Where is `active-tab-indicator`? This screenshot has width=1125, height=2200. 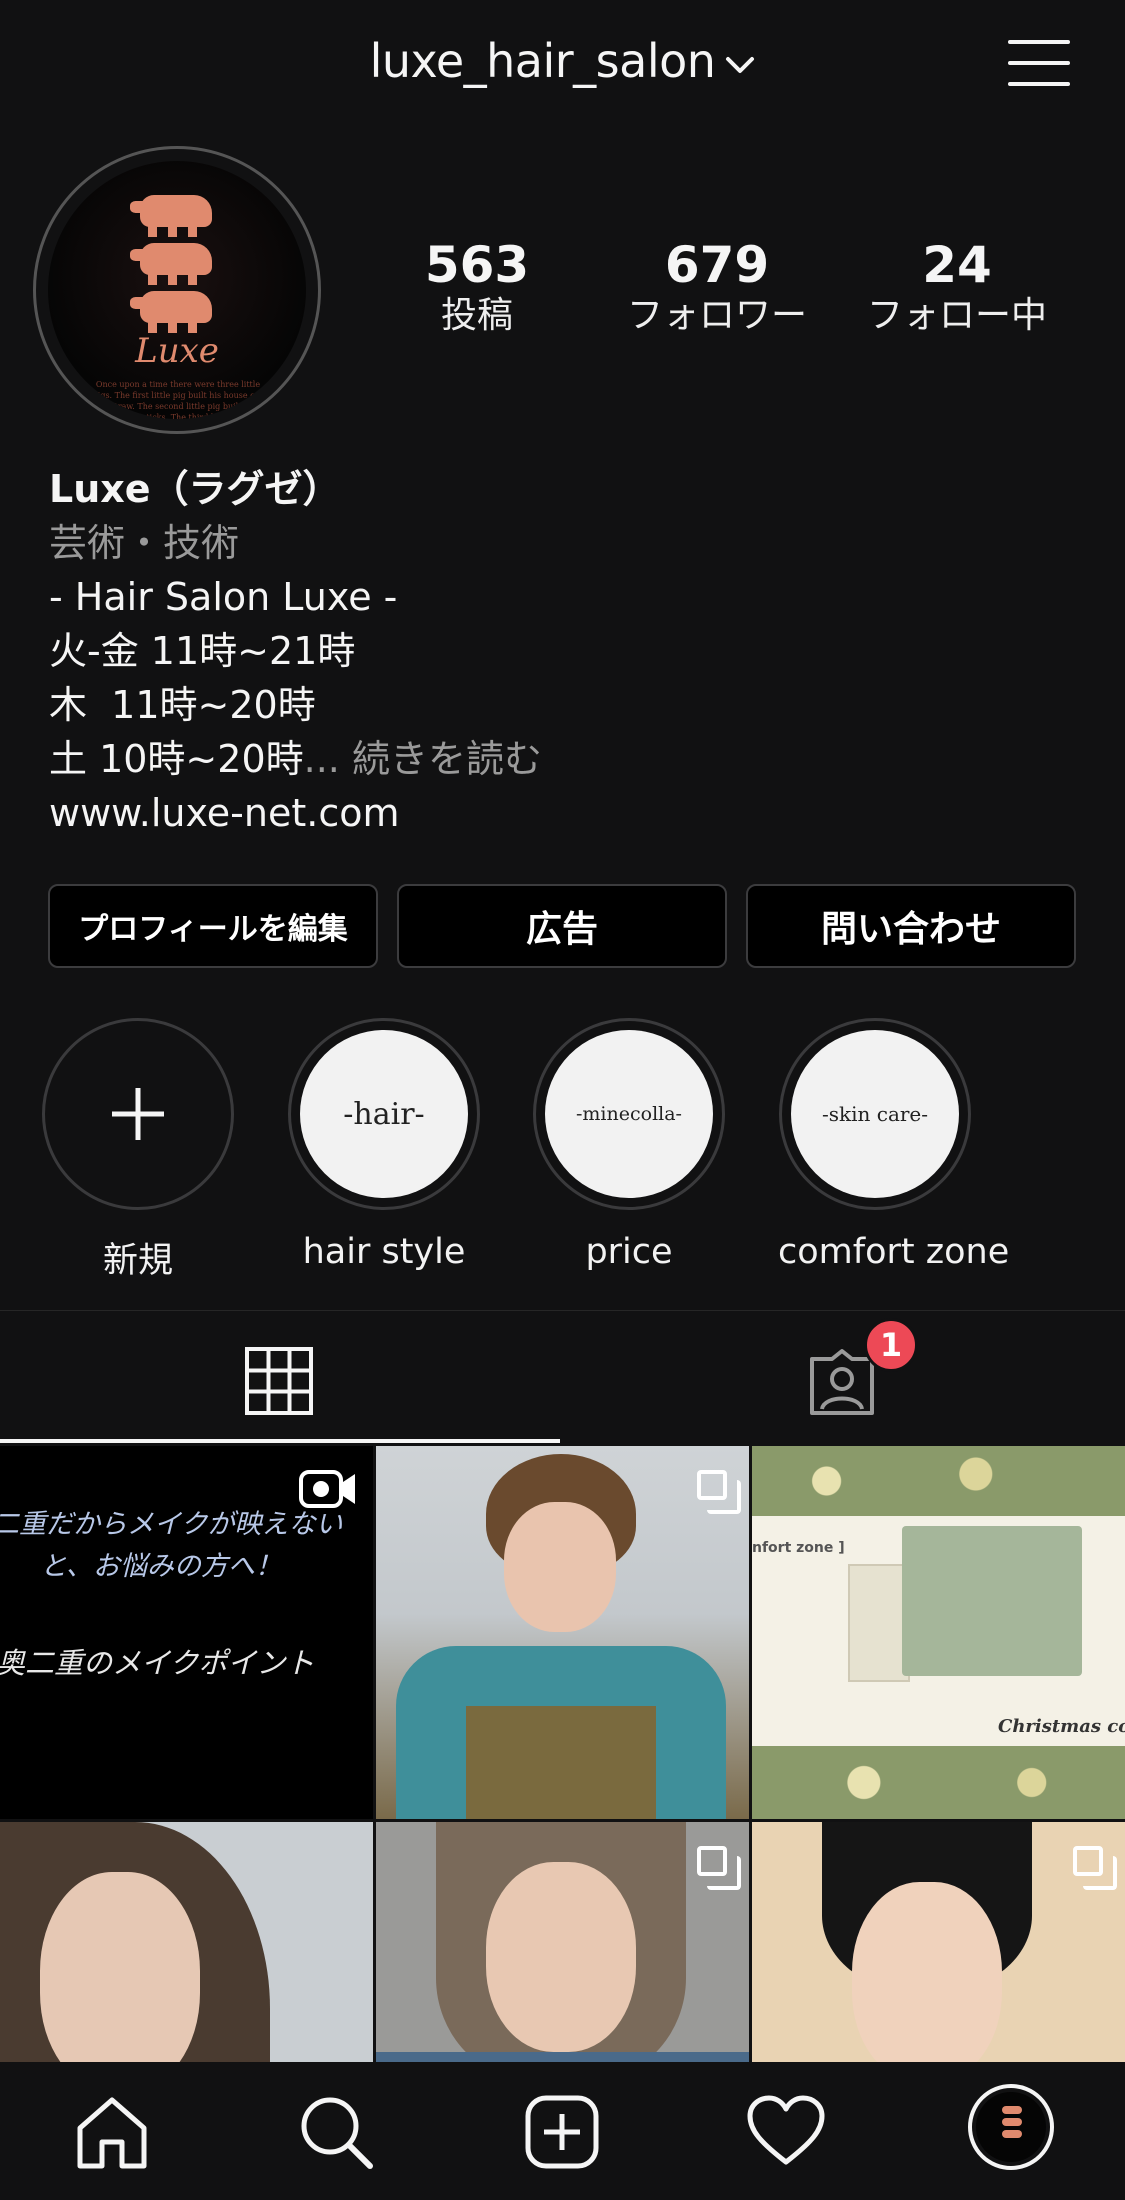 active-tab-indicator is located at coordinates (280, 1441).